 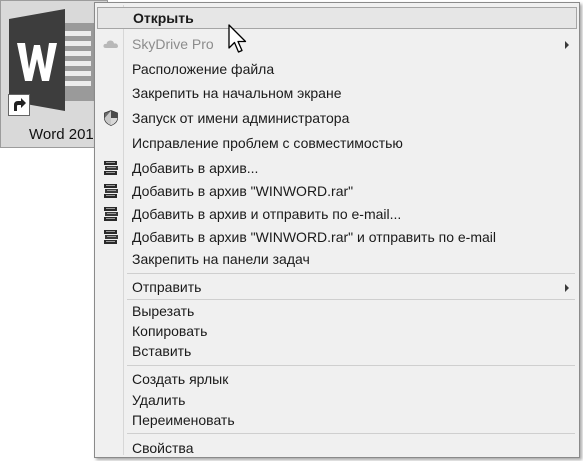 I want to click on menu-item-add-to-winword-rar: Добавить в архив "WINWORD.rar", so click(x=337, y=191).